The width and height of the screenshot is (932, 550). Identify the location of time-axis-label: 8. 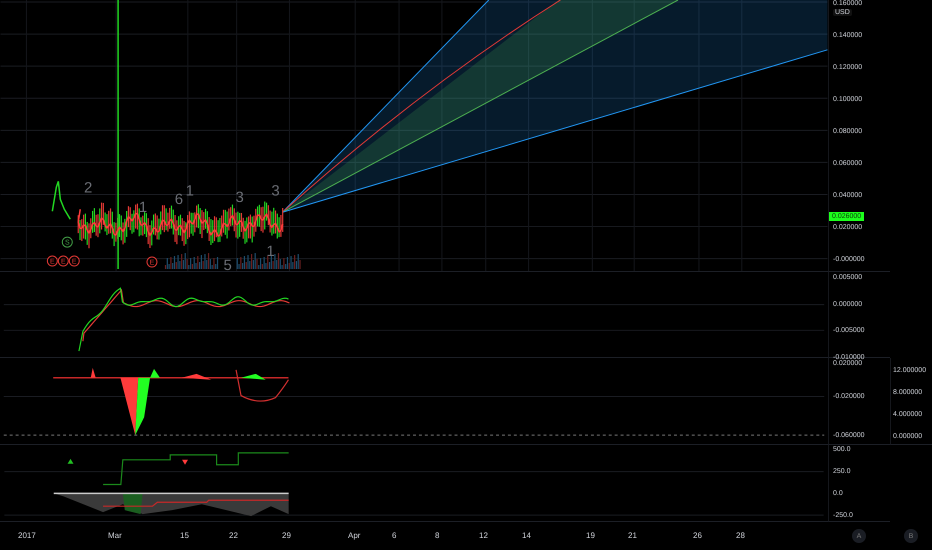
(437, 535).